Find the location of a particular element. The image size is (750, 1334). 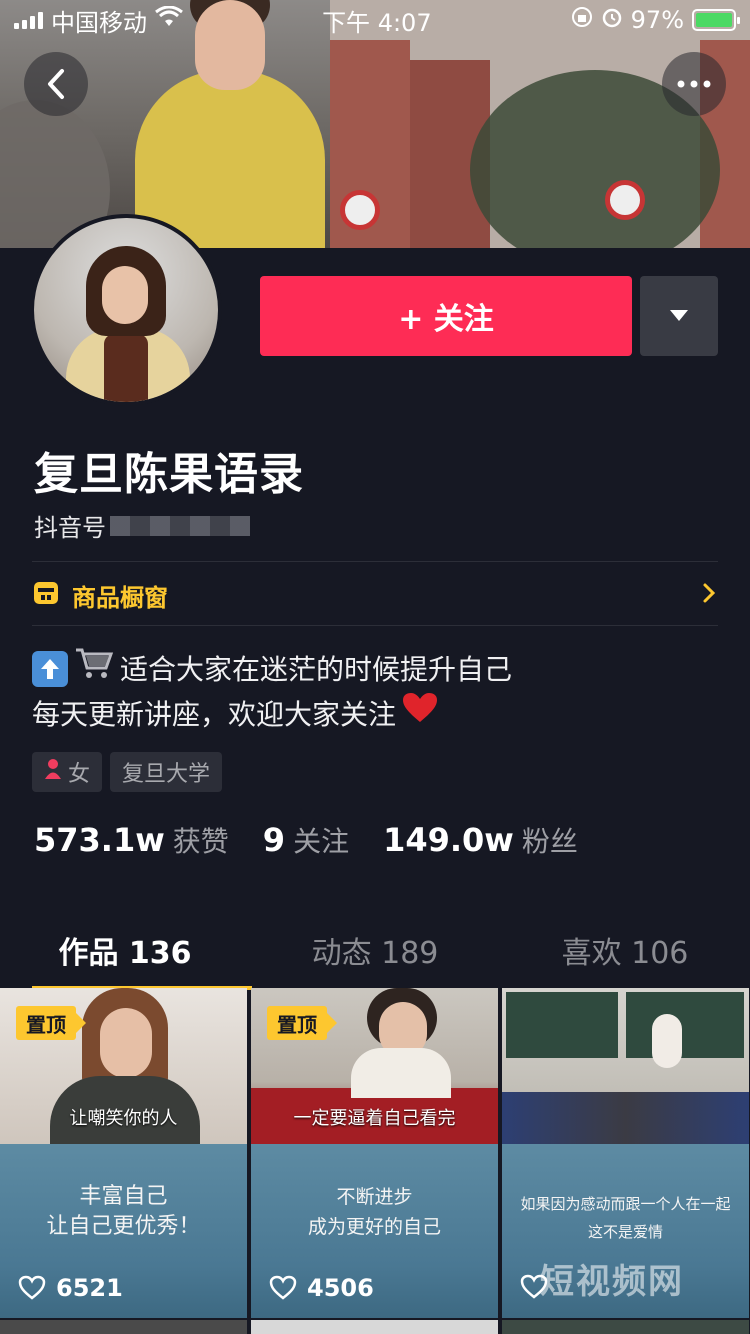

cart-icon is located at coordinates (94, 669).